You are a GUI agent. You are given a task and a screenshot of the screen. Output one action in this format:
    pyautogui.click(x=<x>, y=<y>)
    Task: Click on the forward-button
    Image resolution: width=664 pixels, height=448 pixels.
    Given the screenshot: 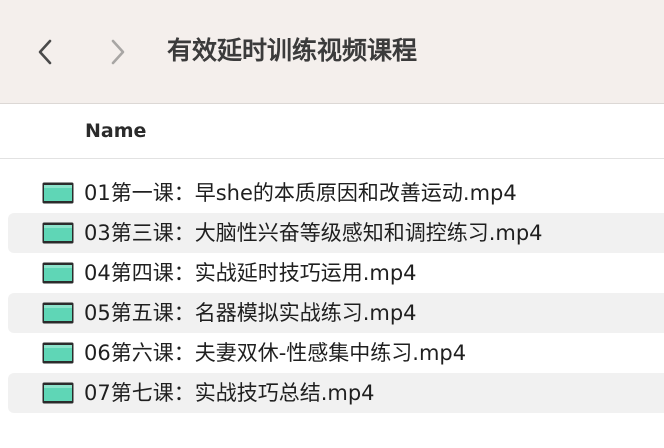 What is the action you would take?
    pyautogui.click(x=118, y=52)
    